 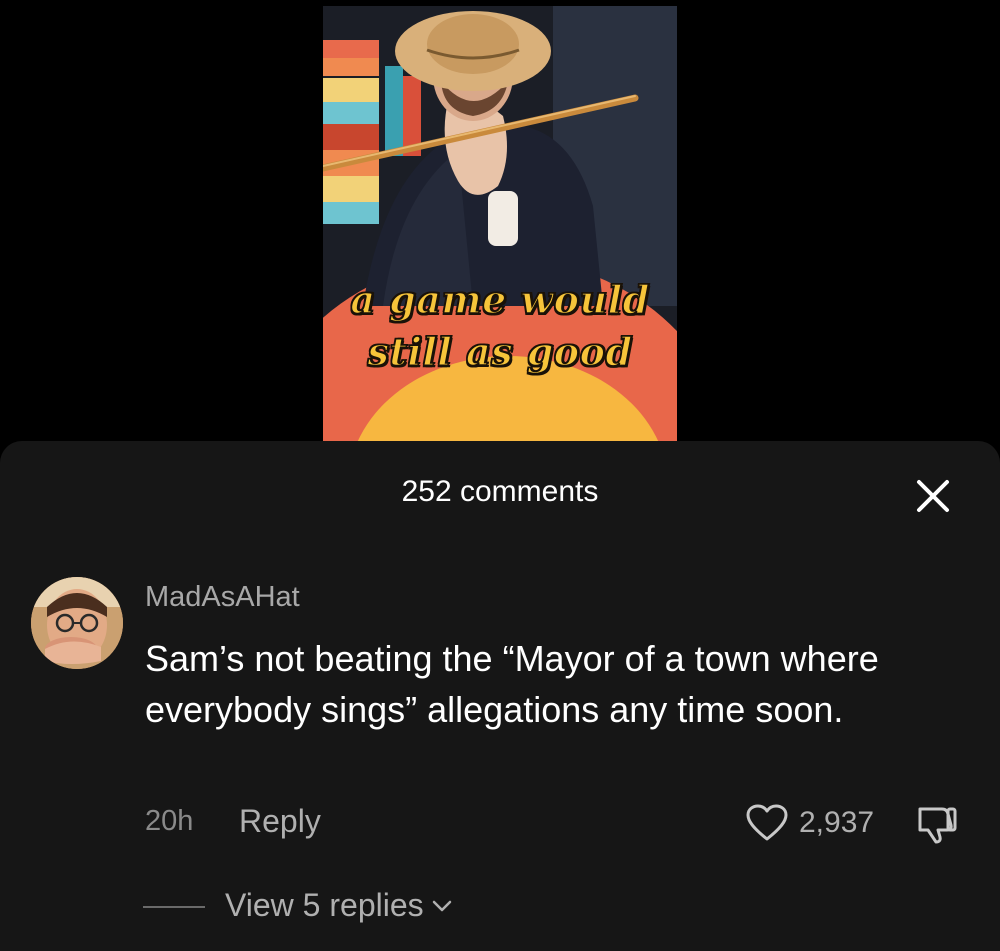 I want to click on comments-count-title: 252 comments, so click(x=500, y=491).